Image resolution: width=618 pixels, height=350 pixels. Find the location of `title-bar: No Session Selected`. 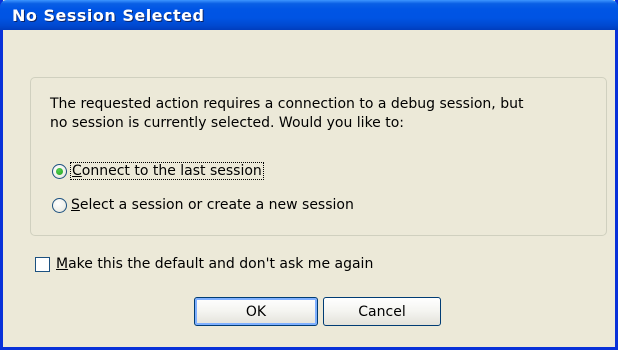

title-bar: No Session Selected is located at coordinates (309, 15).